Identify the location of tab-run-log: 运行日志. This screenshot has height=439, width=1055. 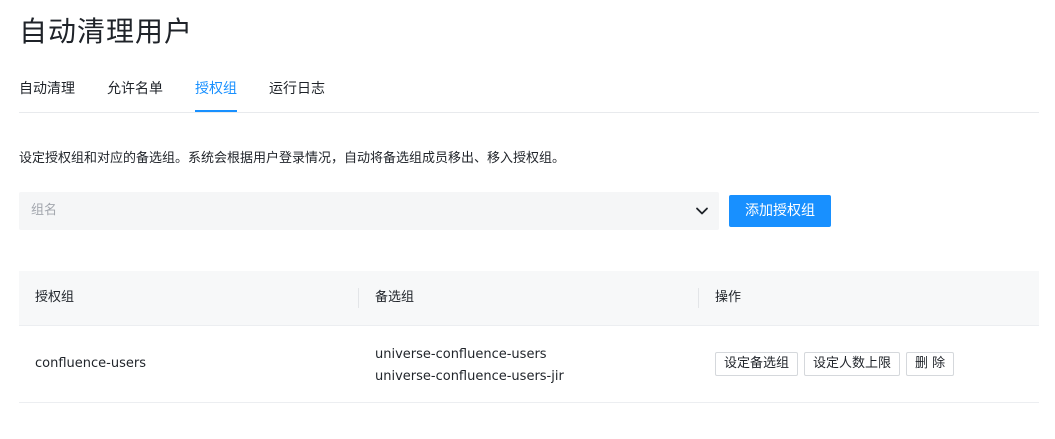
(297, 91).